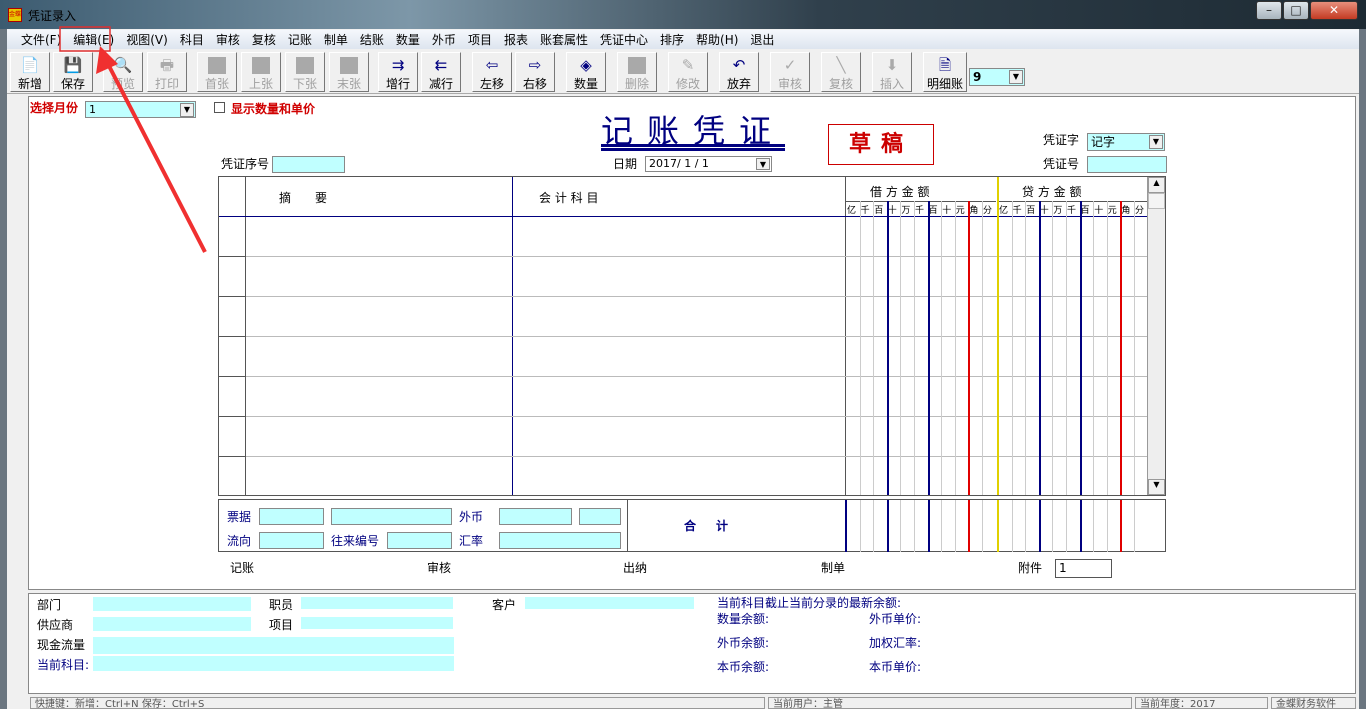 The image size is (1366, 709). Describe the element at coordinates (377, 603) in the screenshot. I see `staff-input` at that location.